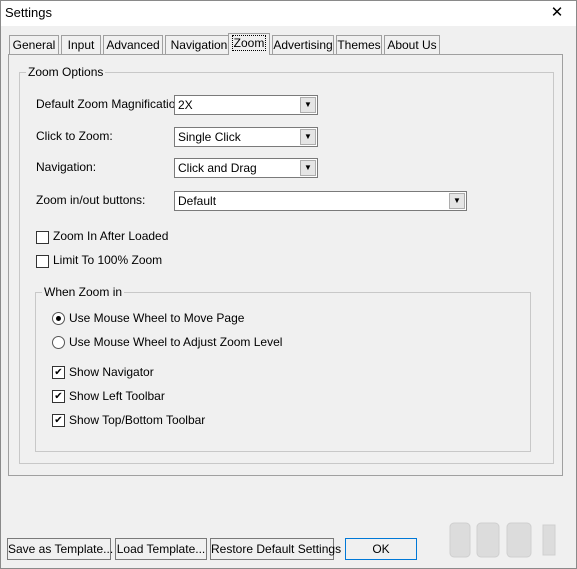 The width and height of the screenshot is (577, 569). What do you see at coordinates (58, 396) in the screenshot?
I see `show-left-toolbar-checkbox: ✔` at bounding box center [58, 396].